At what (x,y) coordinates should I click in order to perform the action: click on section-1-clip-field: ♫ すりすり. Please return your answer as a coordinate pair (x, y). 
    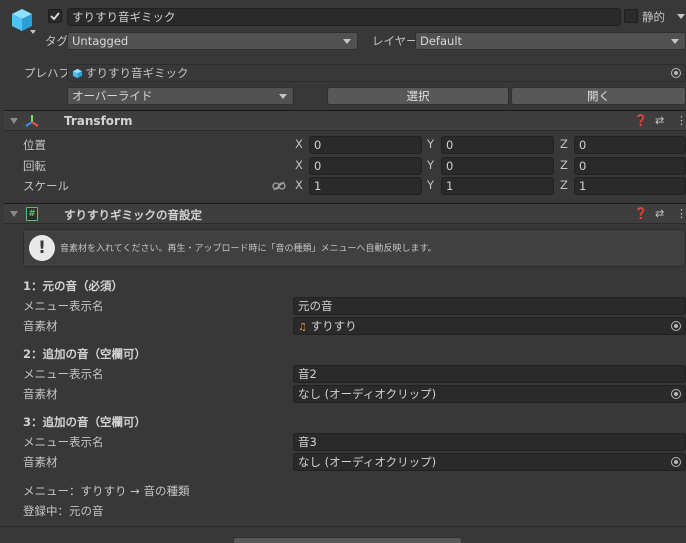
    Looking at the image, I should click on (489, 326).